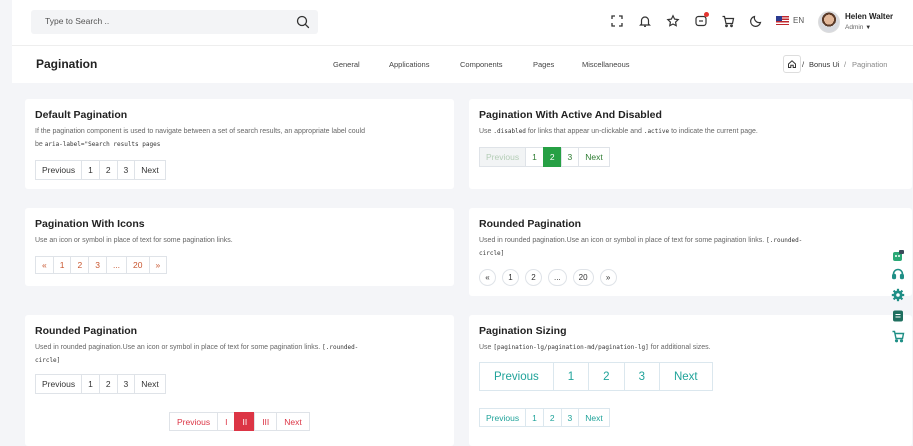 Image resolution: width=913 pixels, height=446 pixels. I want to click on fullscreen-icon, so click(617, 21).